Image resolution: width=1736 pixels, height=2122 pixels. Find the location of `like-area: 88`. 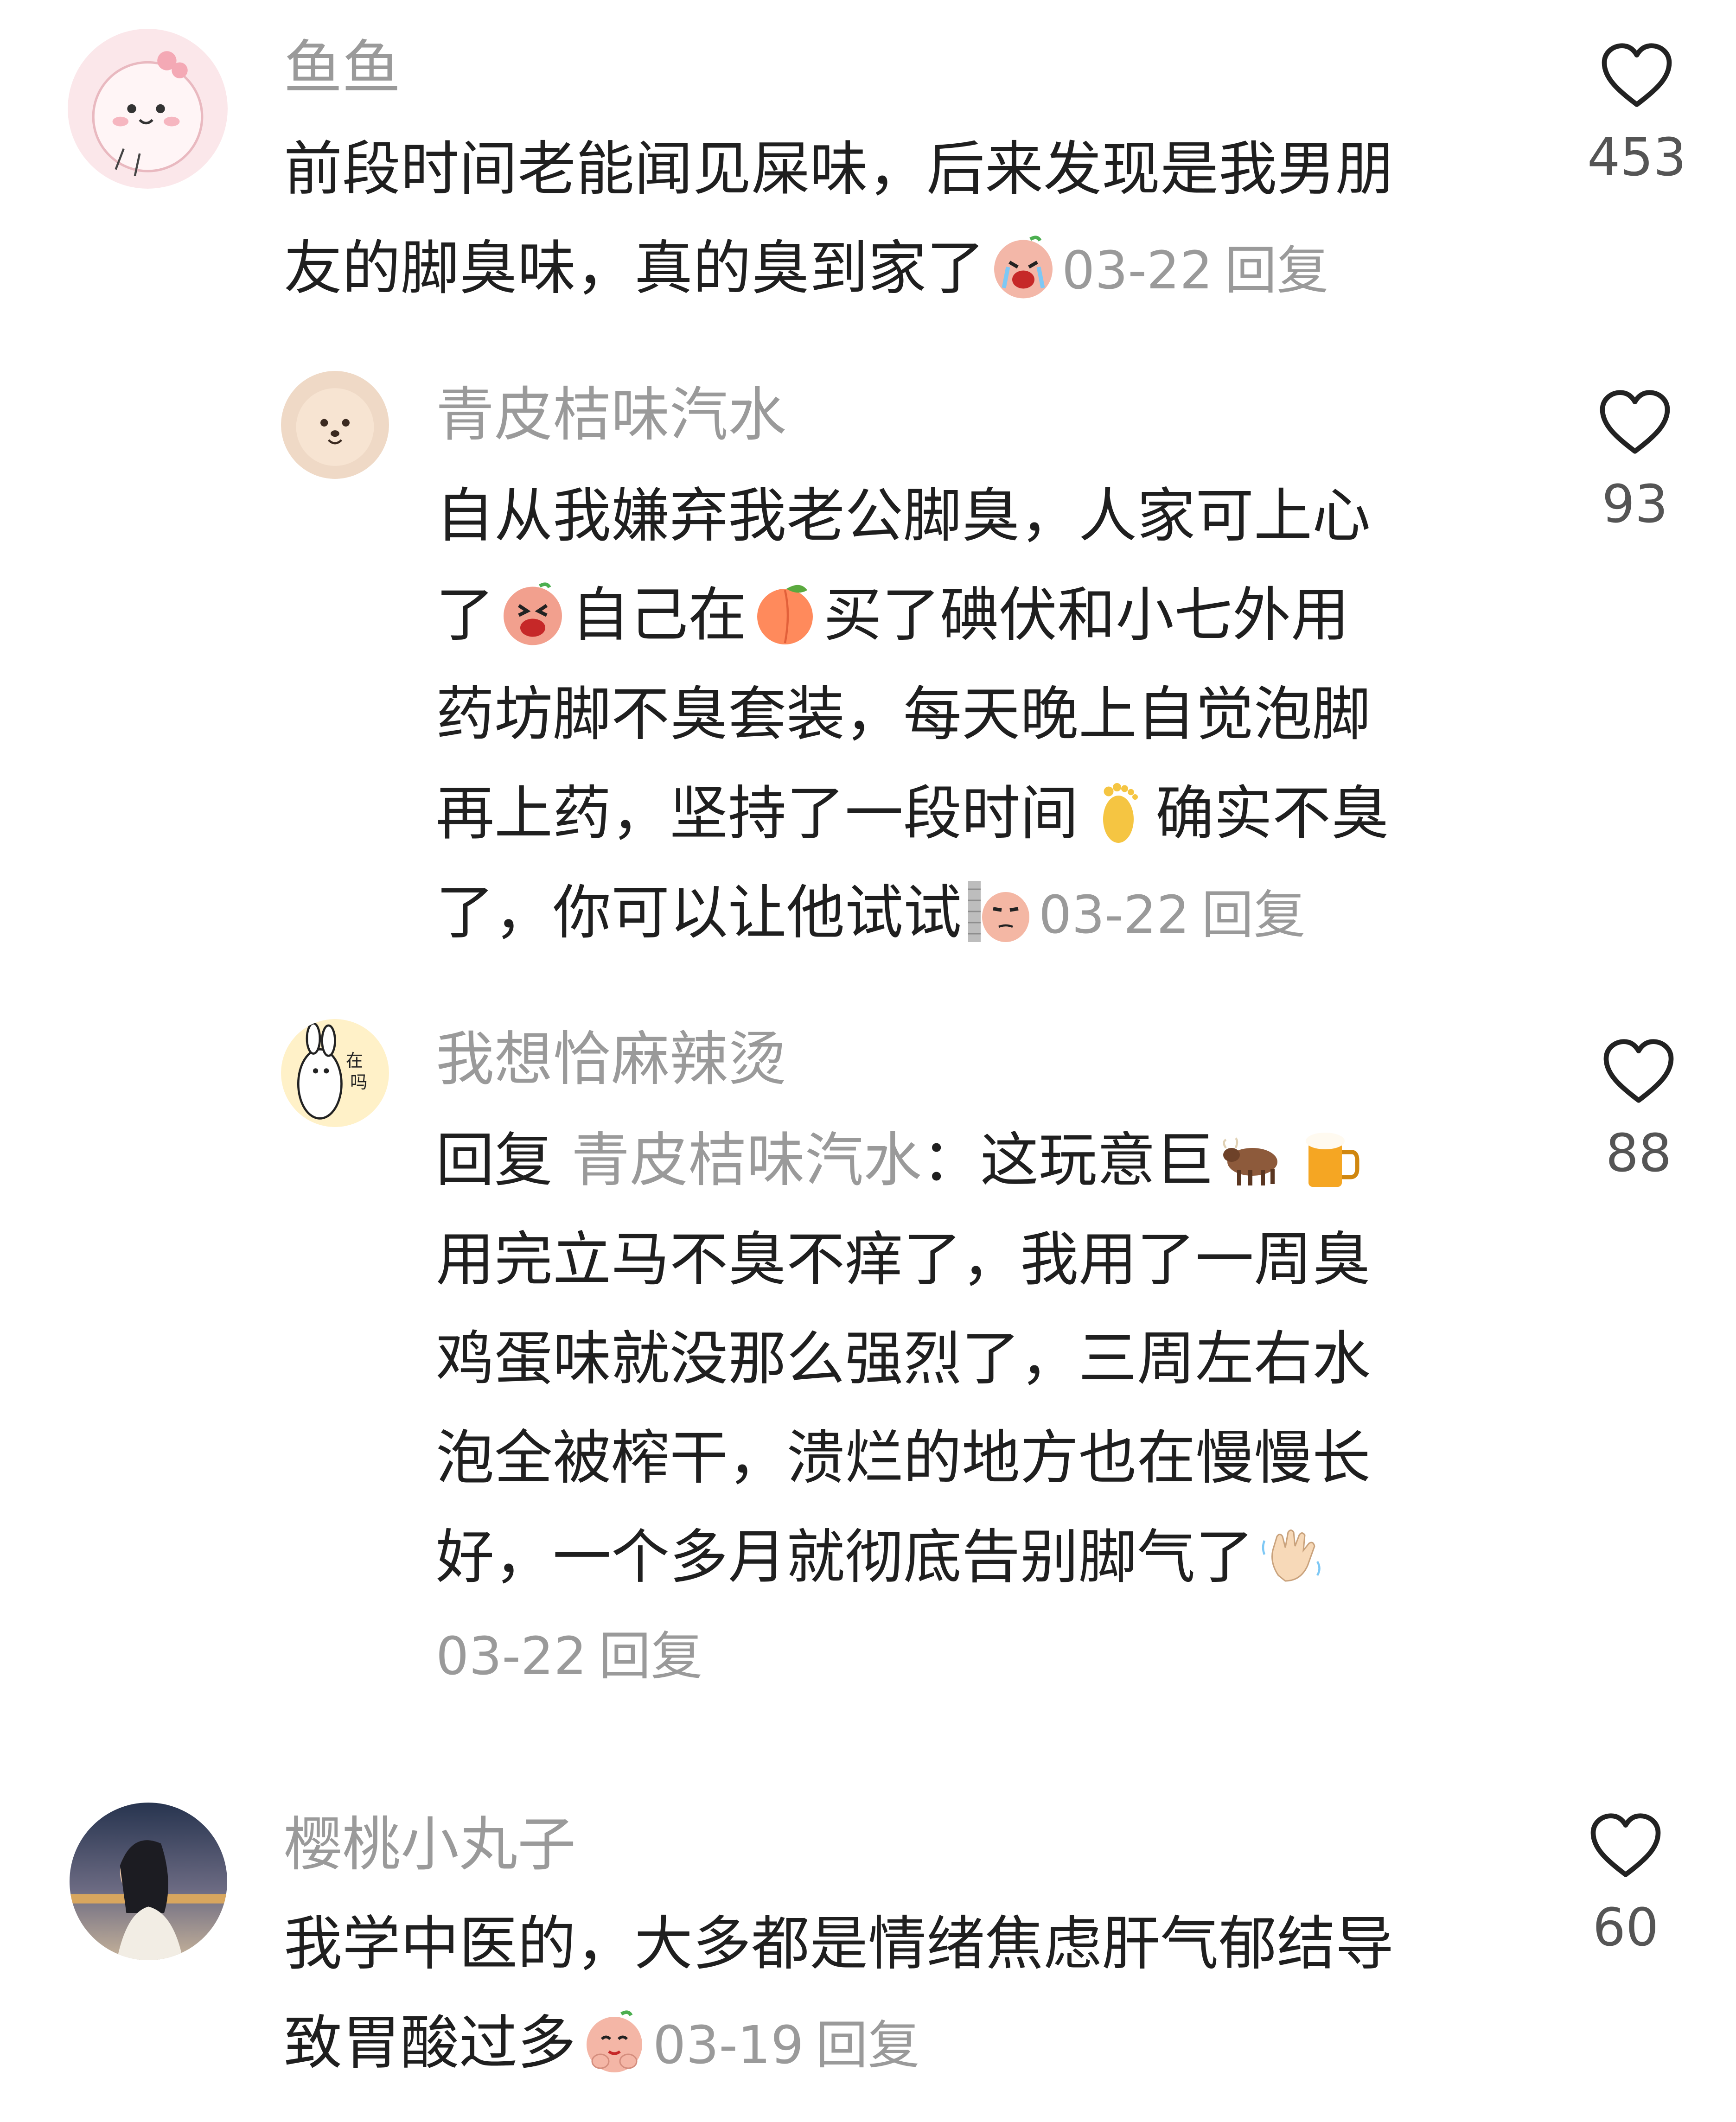

like-area: 88 is located at coordinates (1639, 1109).